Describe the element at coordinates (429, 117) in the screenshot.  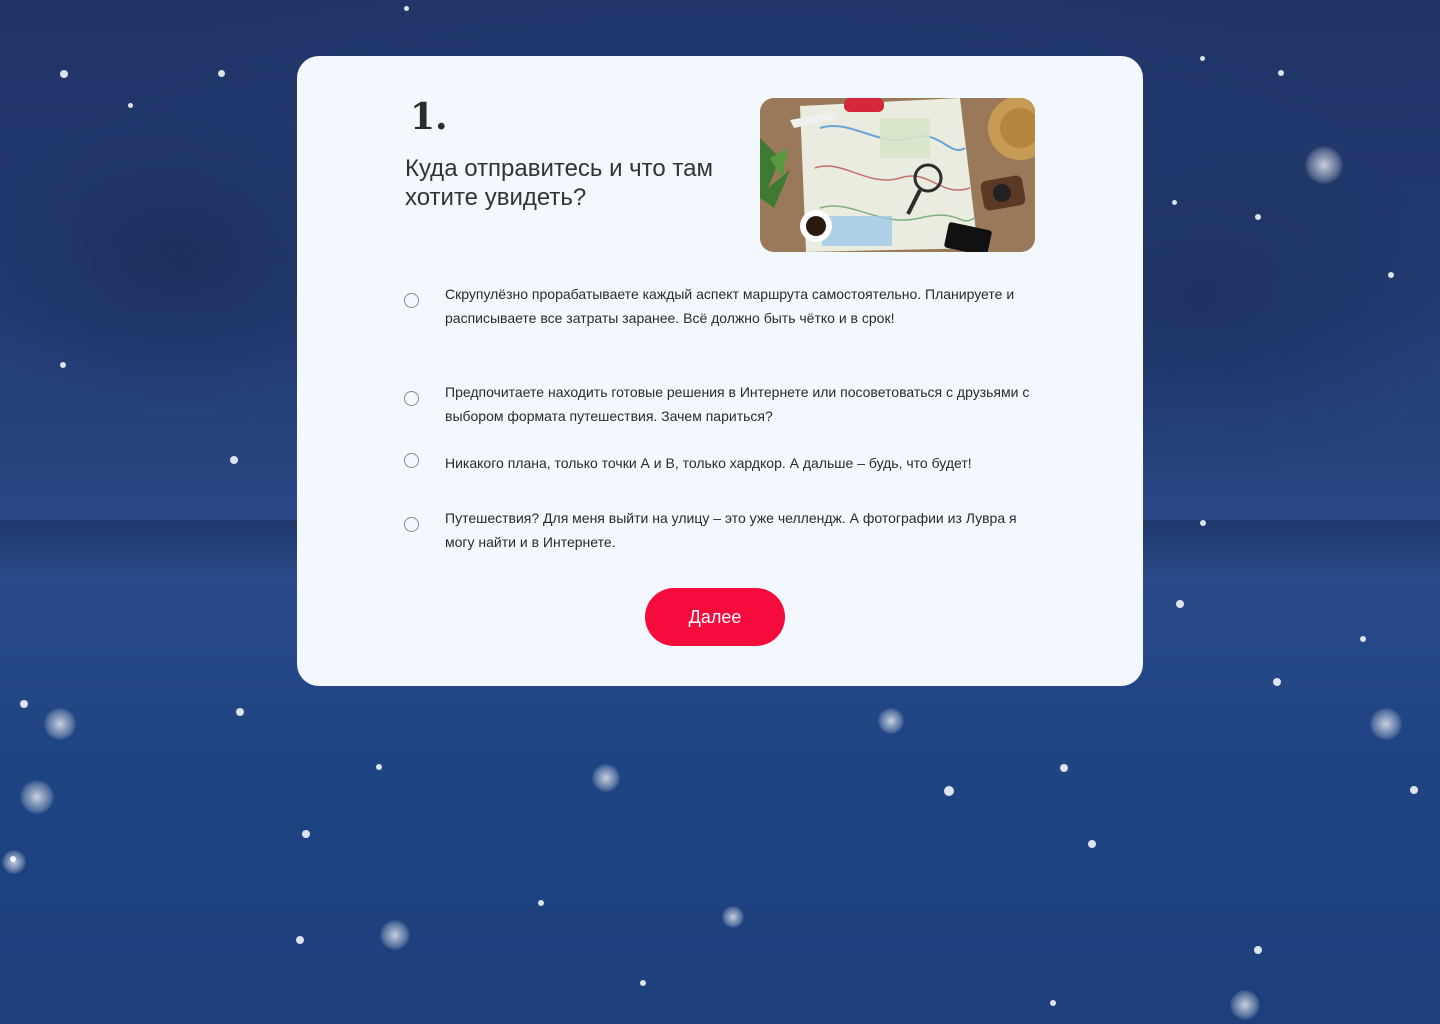
I see `question-number: 1.` at that location.